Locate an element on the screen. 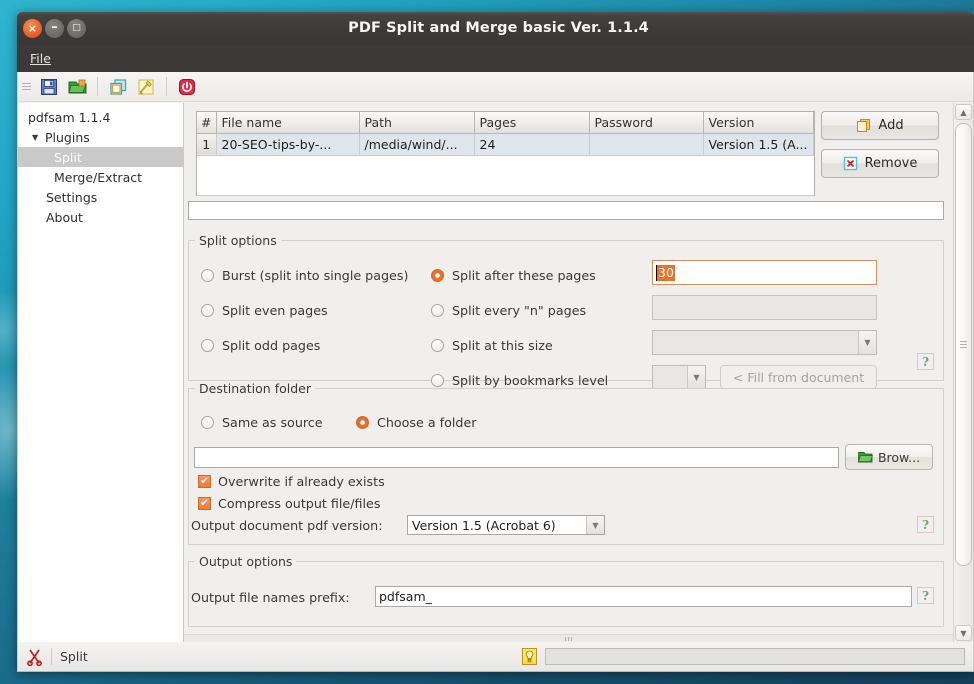 The width and height of the screenshot is (974, 684). split-every-n-input is located at coordinates (764, 307).